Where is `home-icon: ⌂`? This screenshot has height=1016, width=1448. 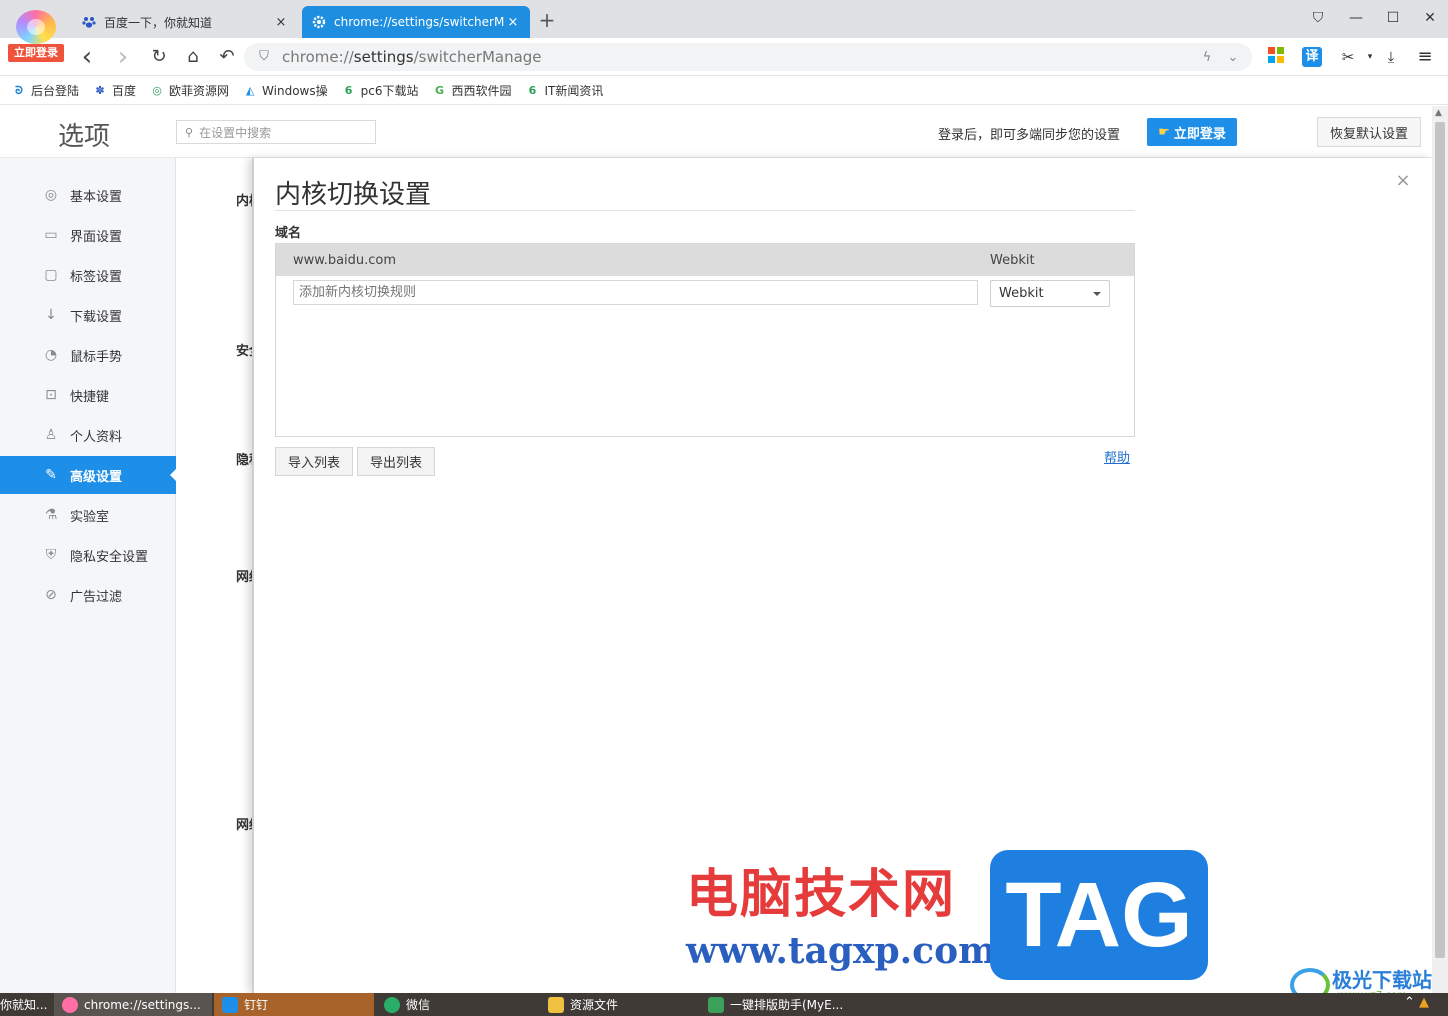
home-icon: ⌂ is located at coordinates (193, 57).